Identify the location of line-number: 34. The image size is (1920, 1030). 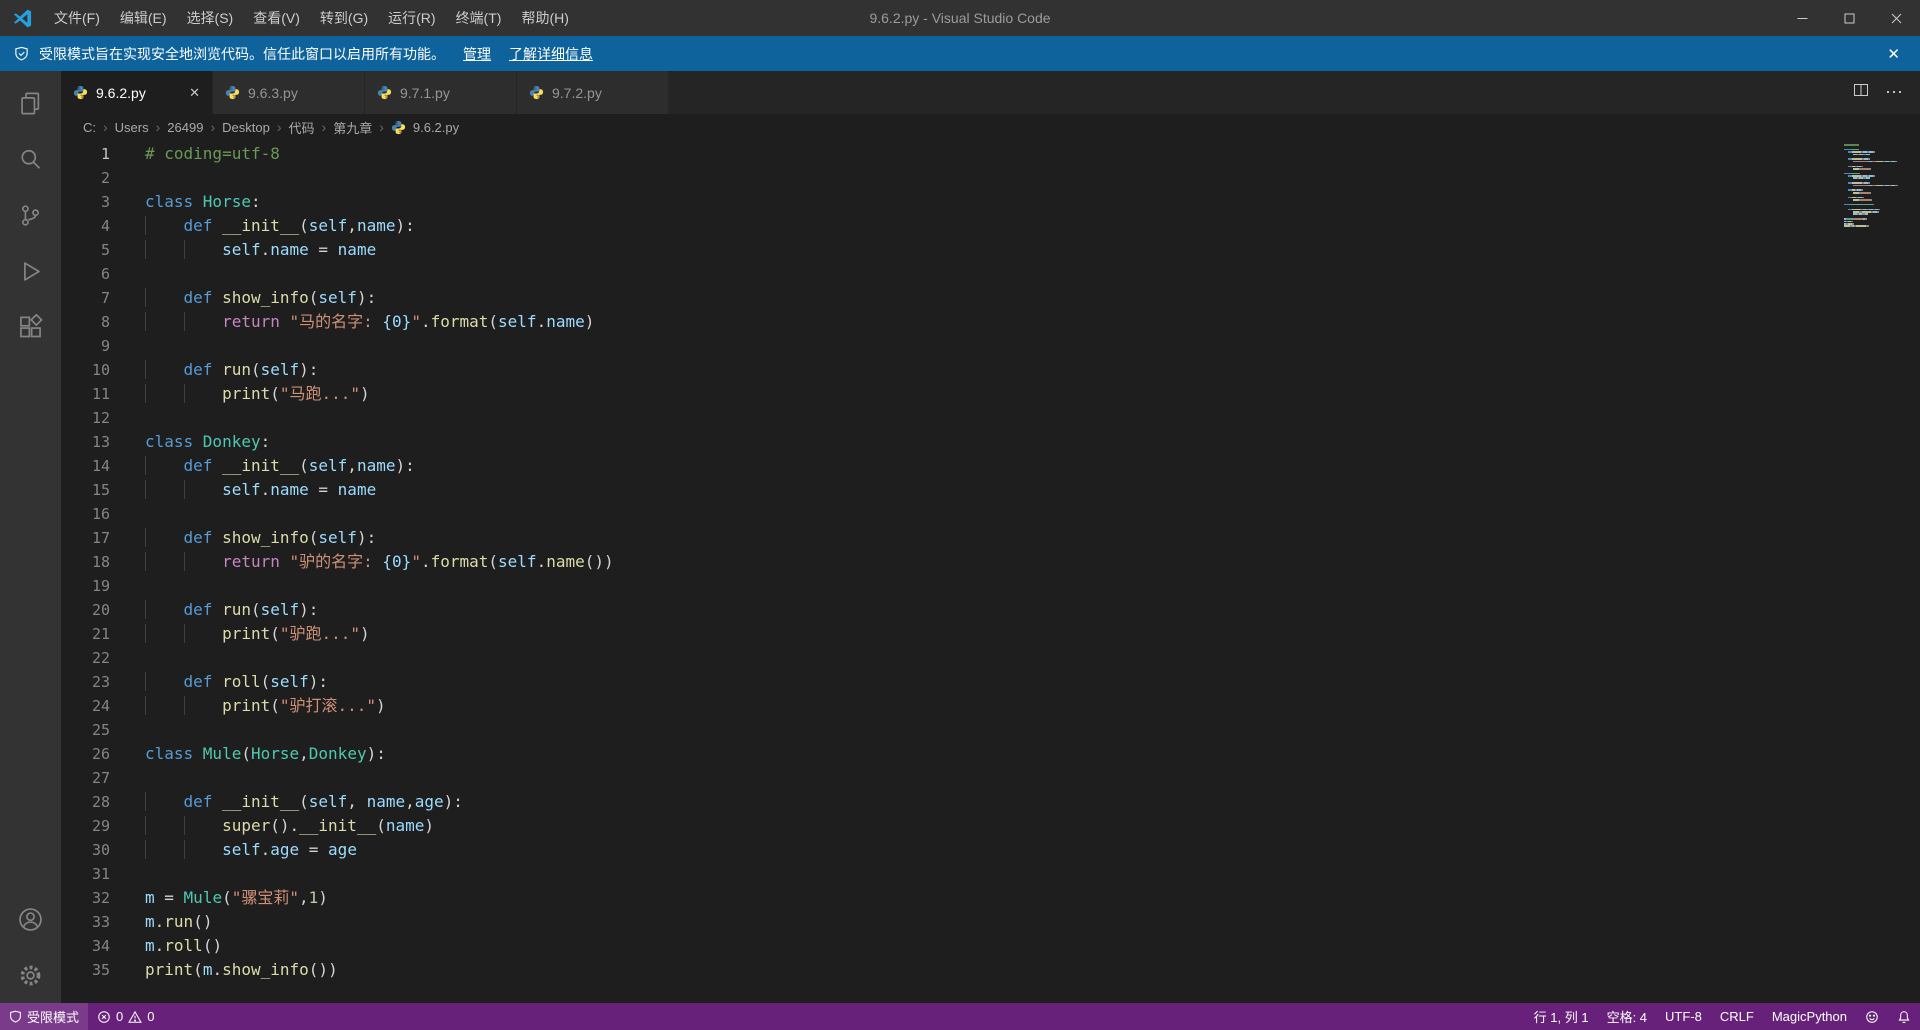
(103, 946).